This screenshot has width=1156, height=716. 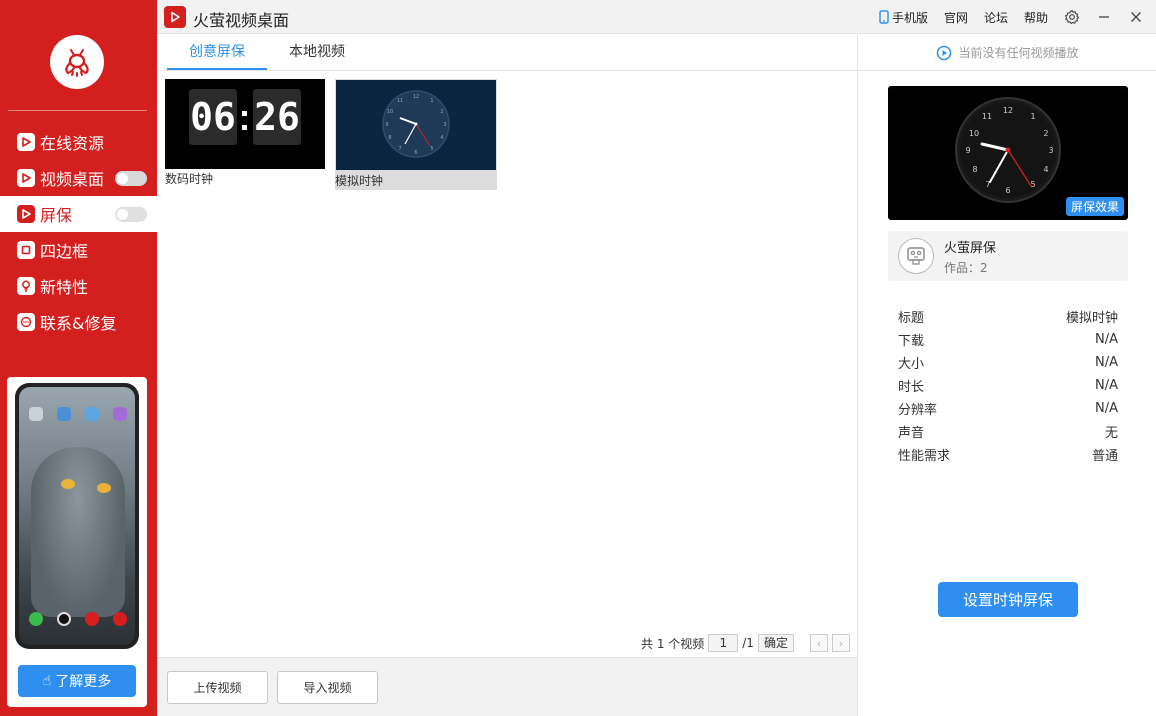 What do you see at coordinates (1008, 110) in the screenshot?
I see `svg-text: 12` at bounding box center [1008, 110].